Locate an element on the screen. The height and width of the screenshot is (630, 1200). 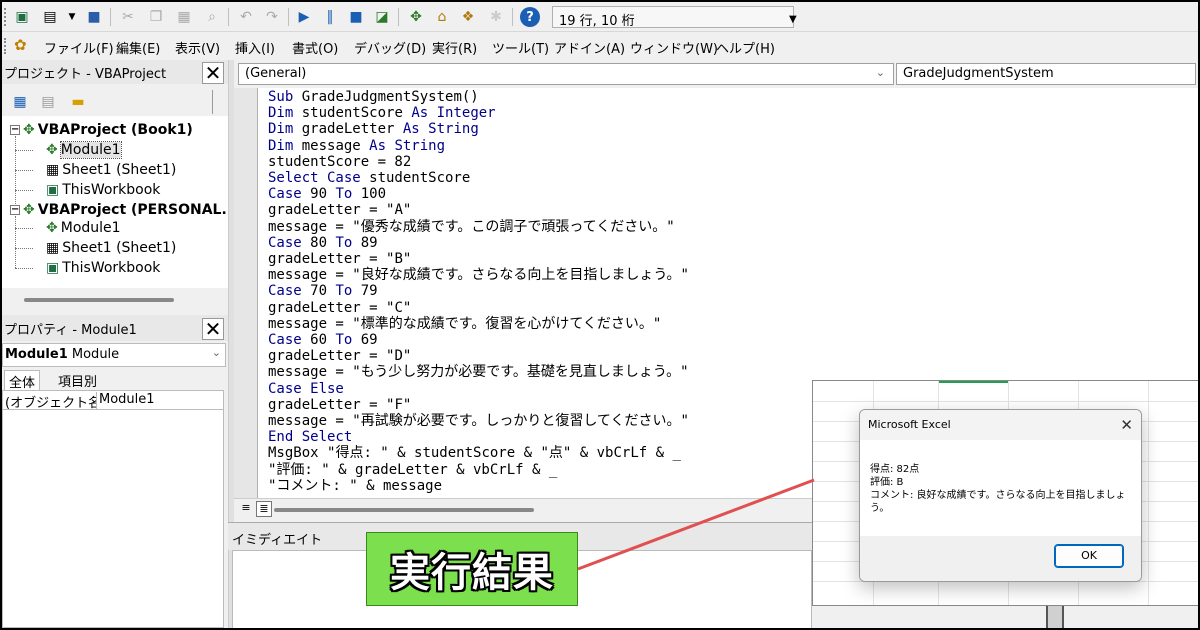
menu-addins: アドイン(A) is located at coordinates (589, 47).